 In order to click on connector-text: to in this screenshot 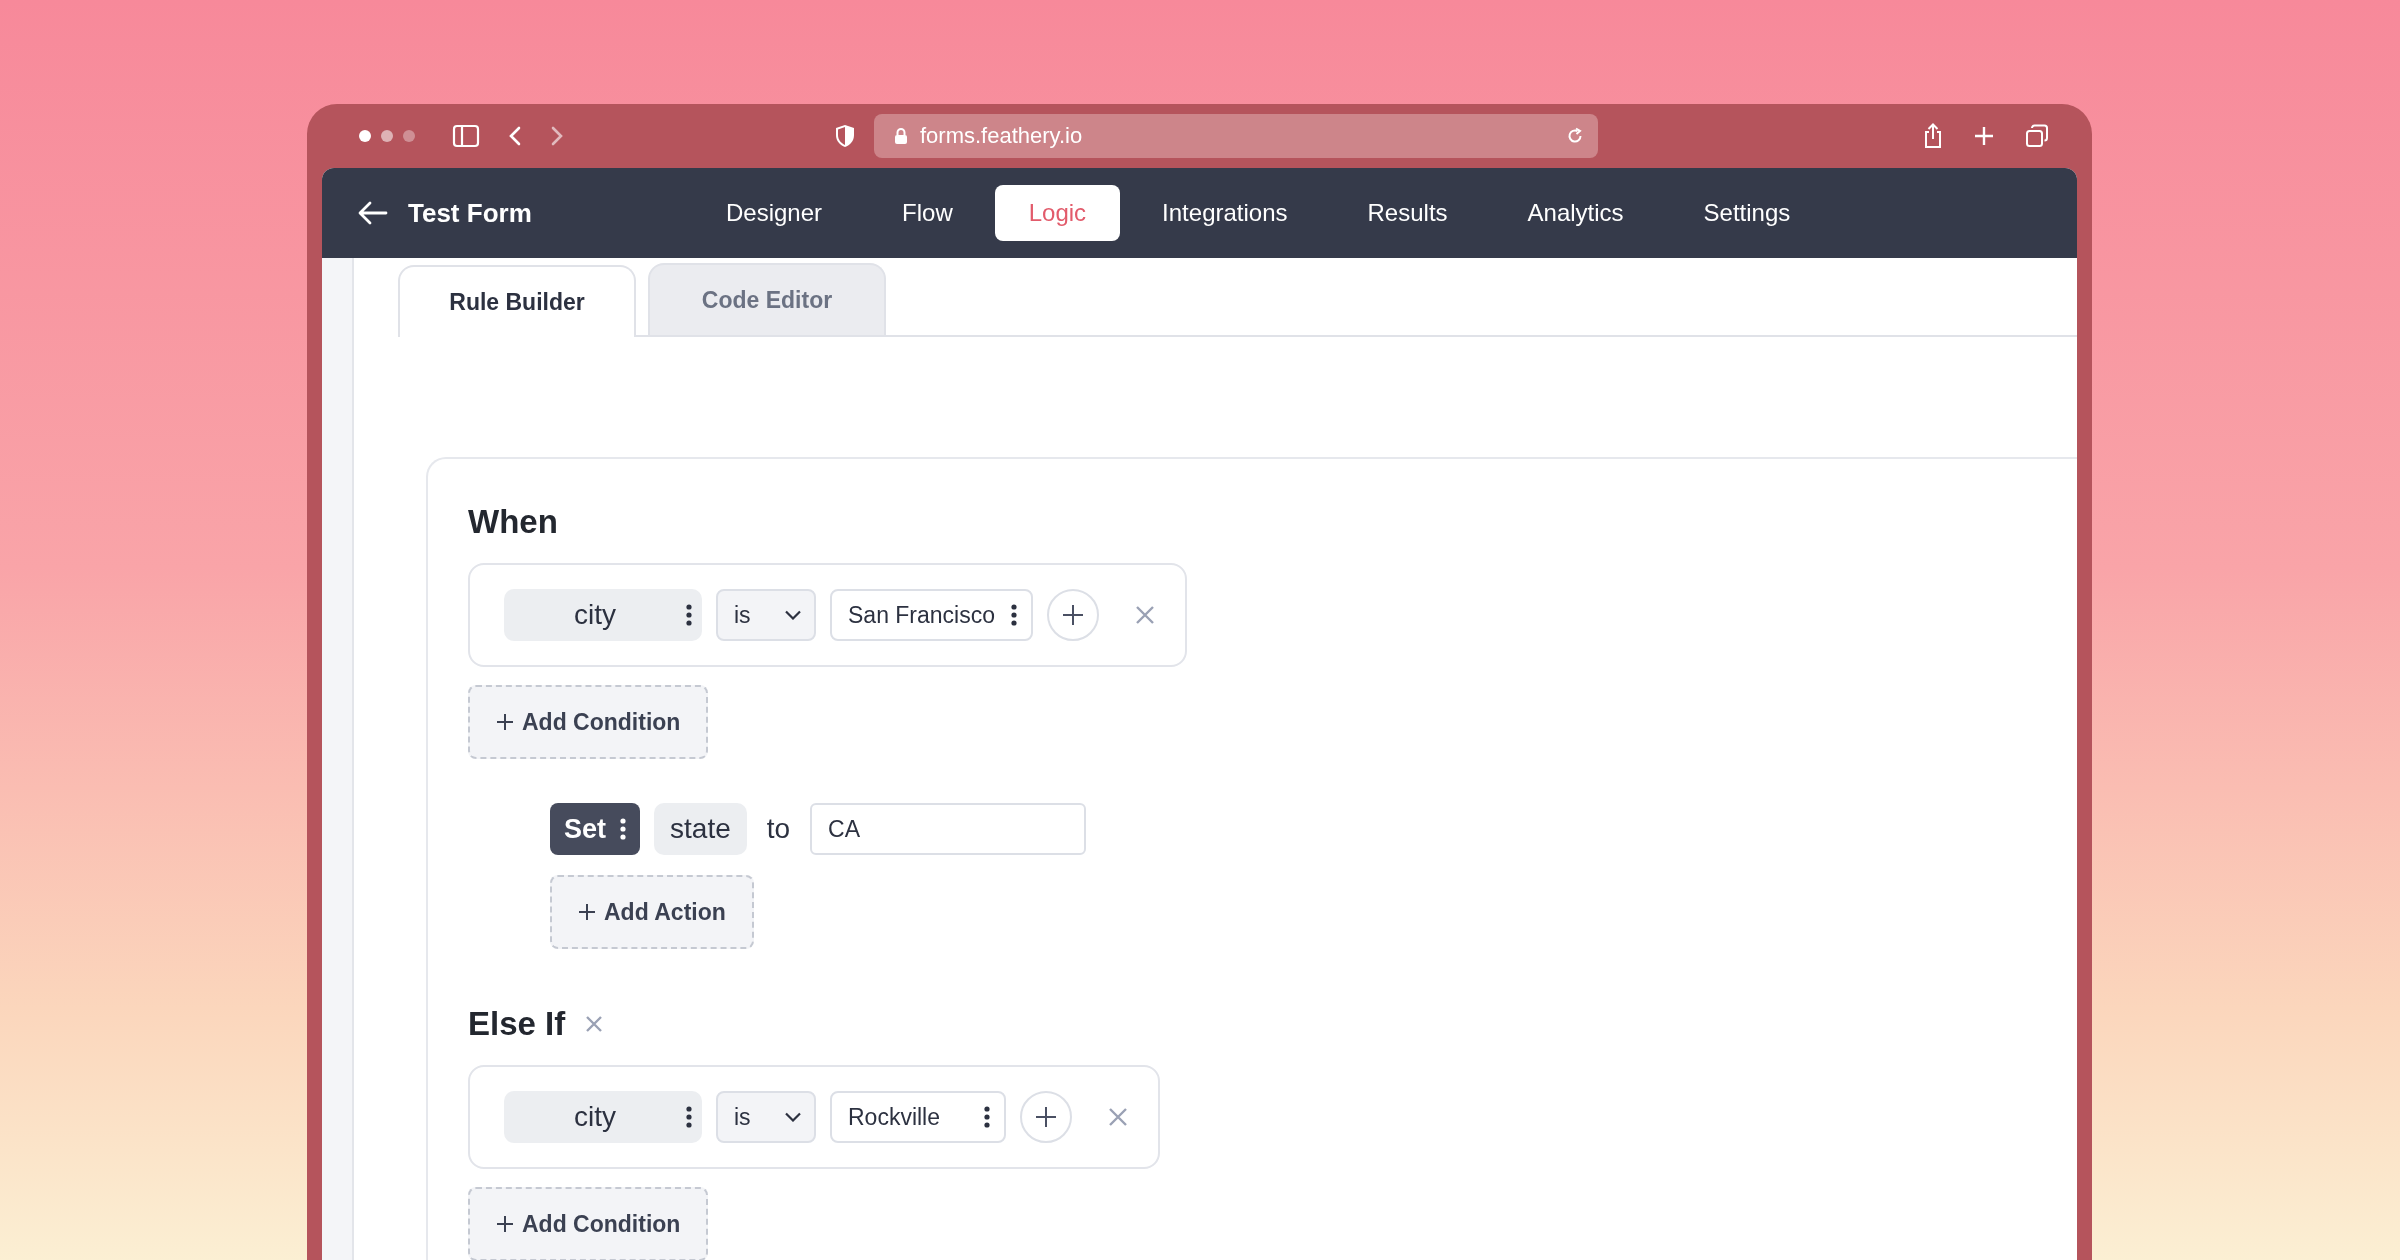, I will do `click(778, 829)`.